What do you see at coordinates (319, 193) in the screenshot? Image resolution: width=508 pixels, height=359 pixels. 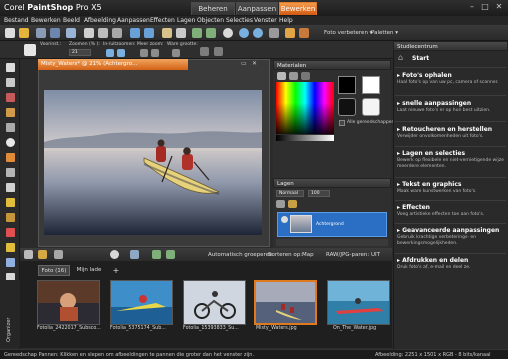 I see `opacity-input: 100` at bounding box center [319, 193].